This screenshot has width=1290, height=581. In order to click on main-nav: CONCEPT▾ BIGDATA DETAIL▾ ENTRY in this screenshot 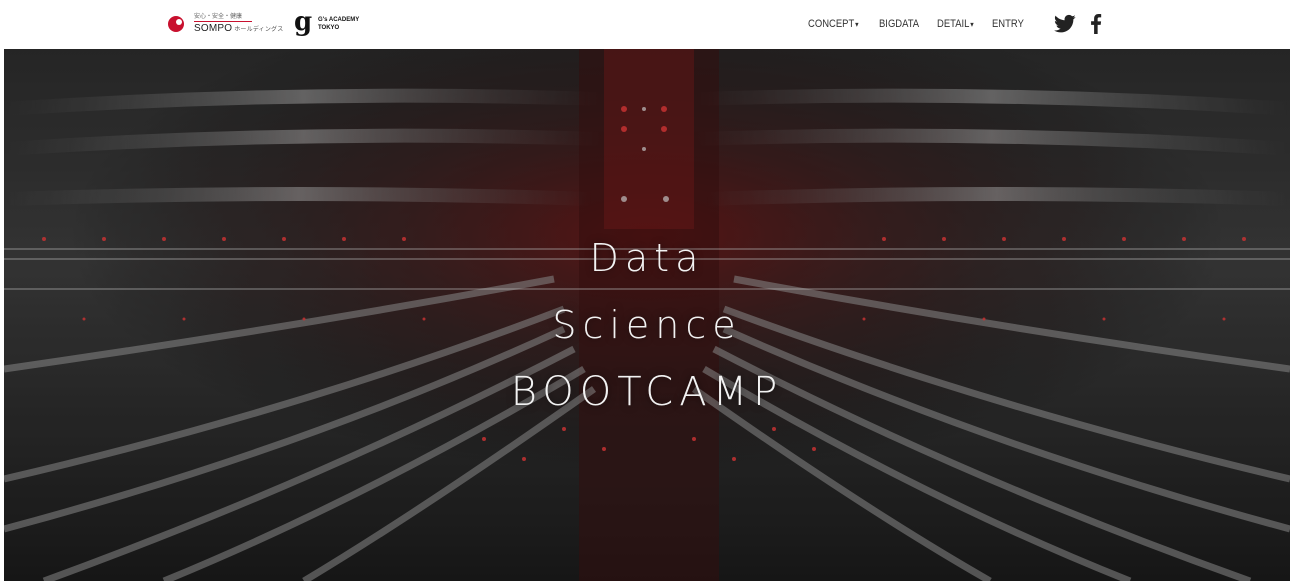, I will do `click(924, 24)`.